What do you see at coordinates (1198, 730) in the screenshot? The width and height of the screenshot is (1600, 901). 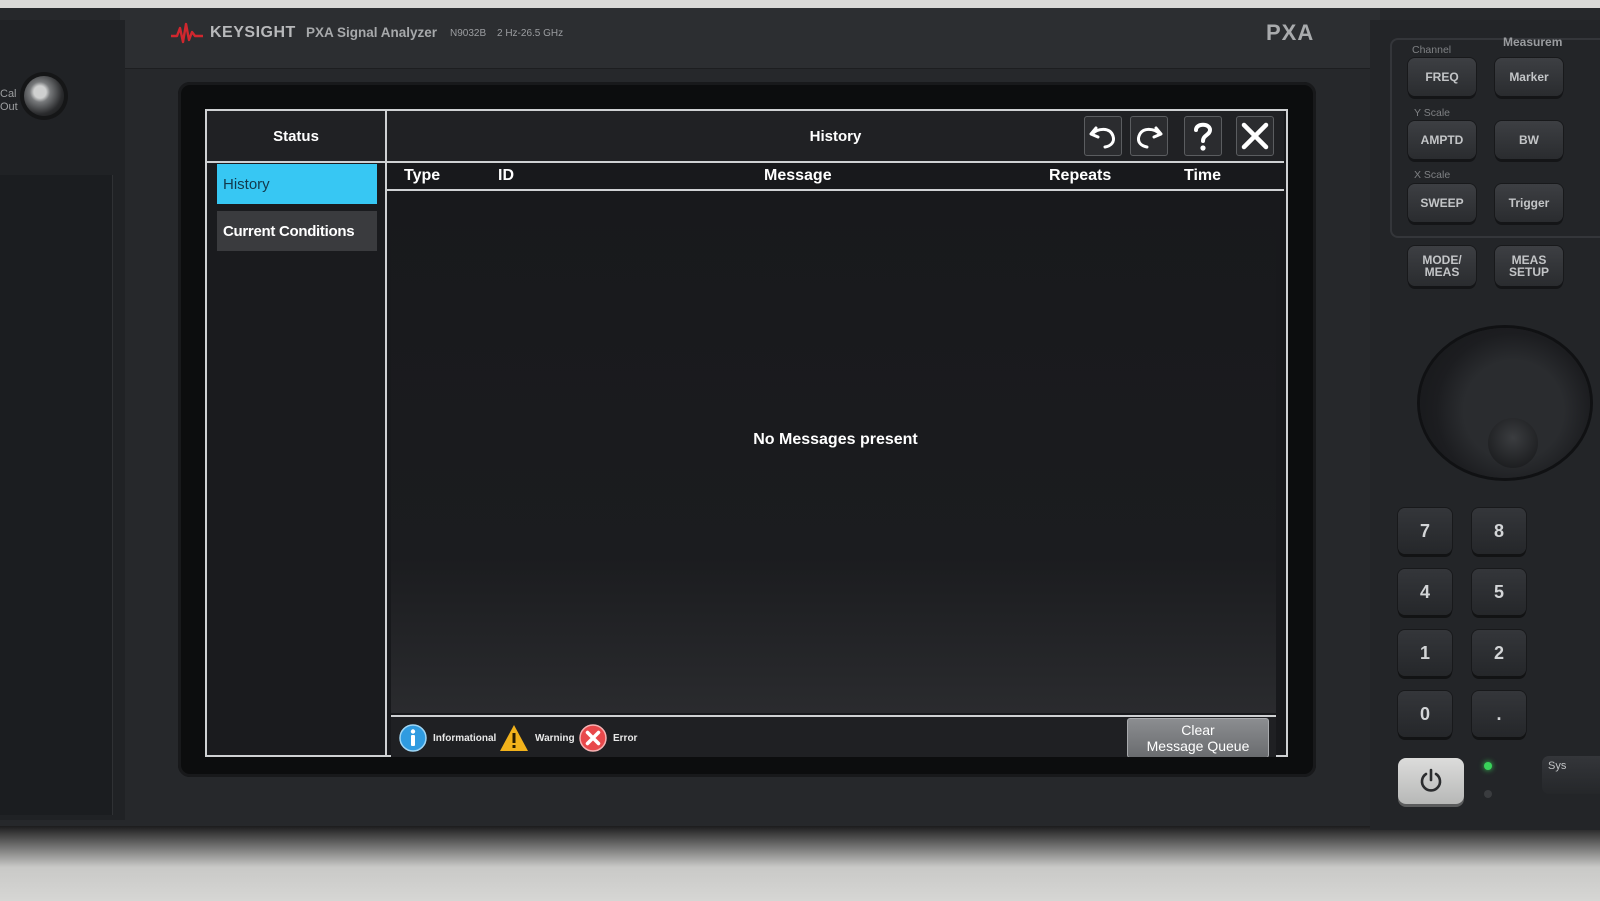 I see `clear-button-line1: Clear` at bounding box center [1198, 730].